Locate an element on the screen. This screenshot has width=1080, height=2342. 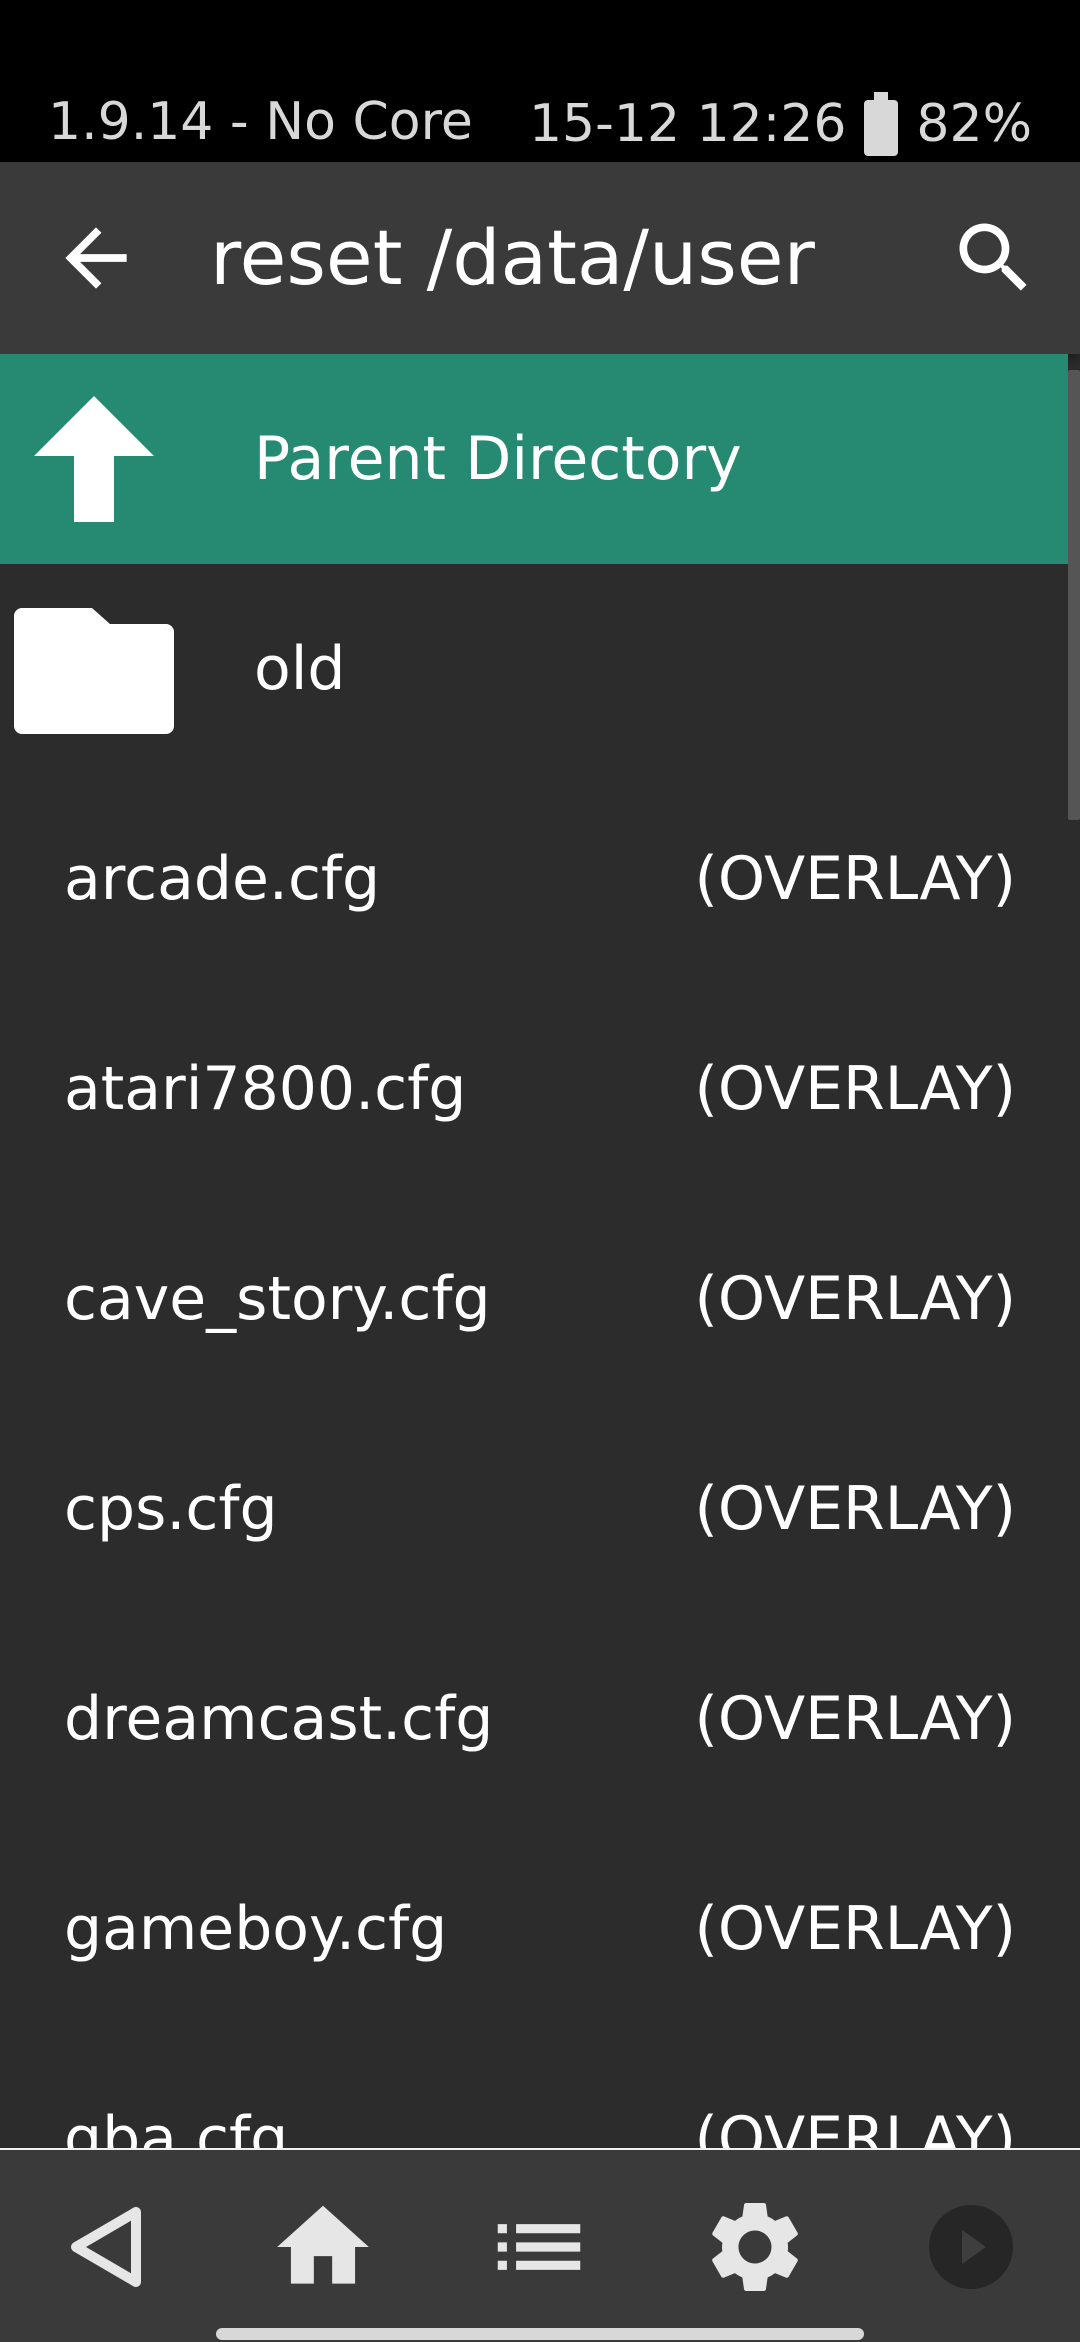
nav-list-button is located at coordinates (539, 2247).